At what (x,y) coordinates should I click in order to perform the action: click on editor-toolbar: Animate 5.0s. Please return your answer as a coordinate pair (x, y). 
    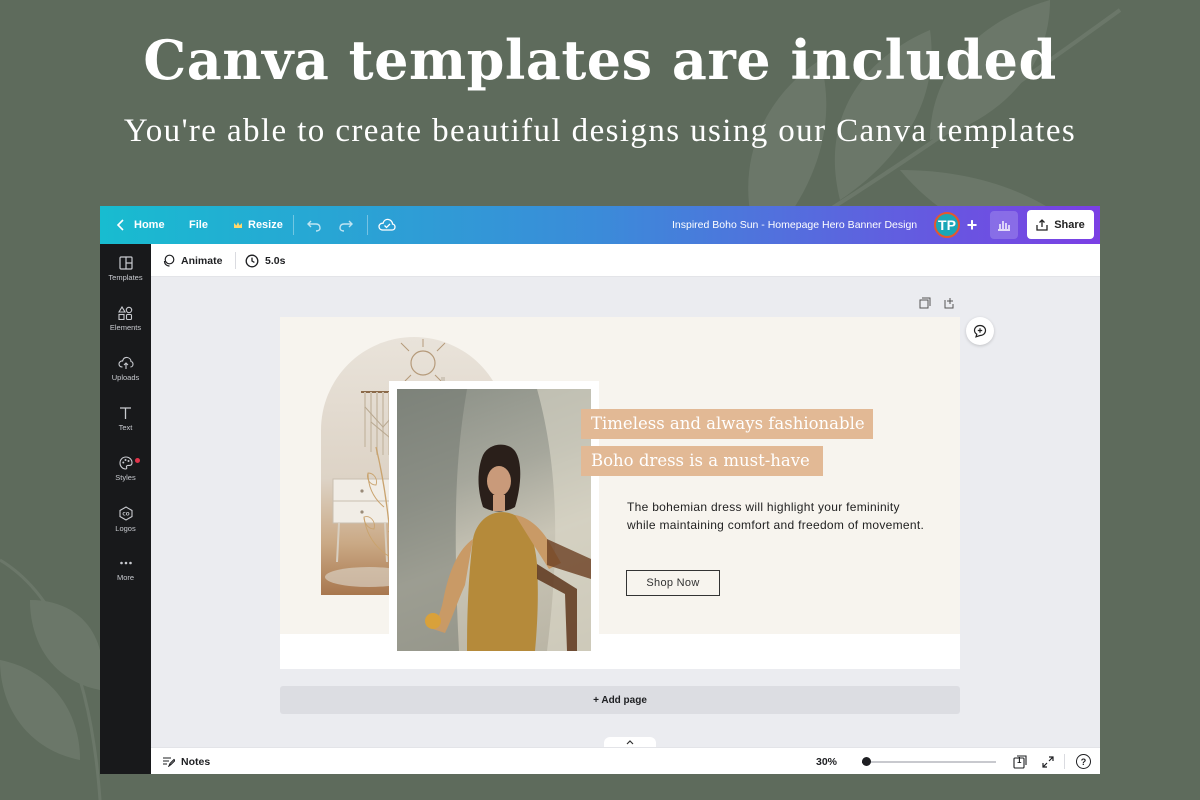
    Looking at the image, I should click on (625, 260).